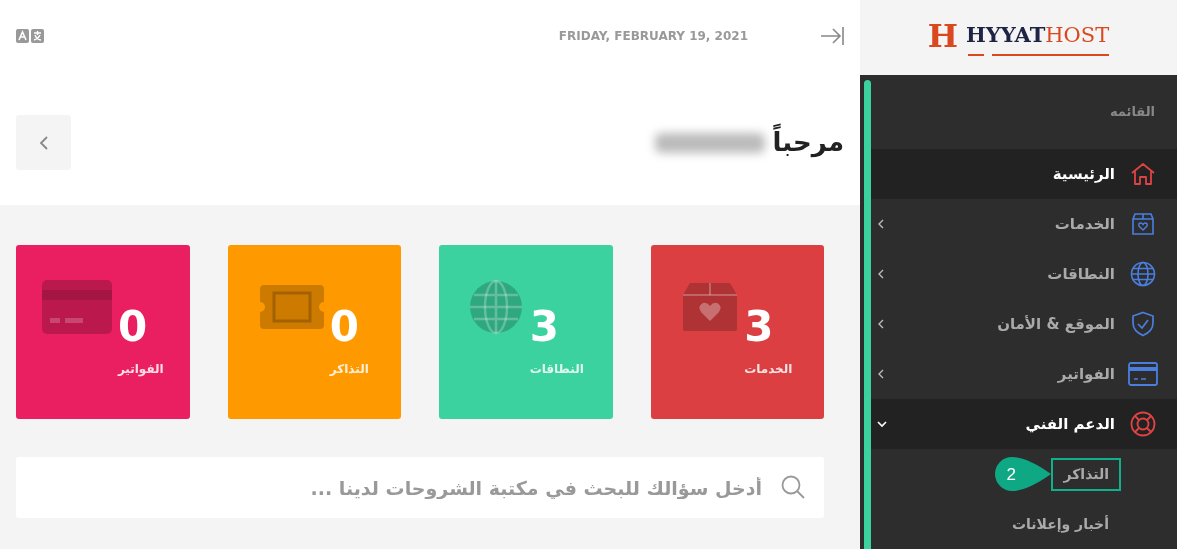 This screenshot has height=549, width=1177. I want to click on stat-label: التذاكر, so click(349, 369).